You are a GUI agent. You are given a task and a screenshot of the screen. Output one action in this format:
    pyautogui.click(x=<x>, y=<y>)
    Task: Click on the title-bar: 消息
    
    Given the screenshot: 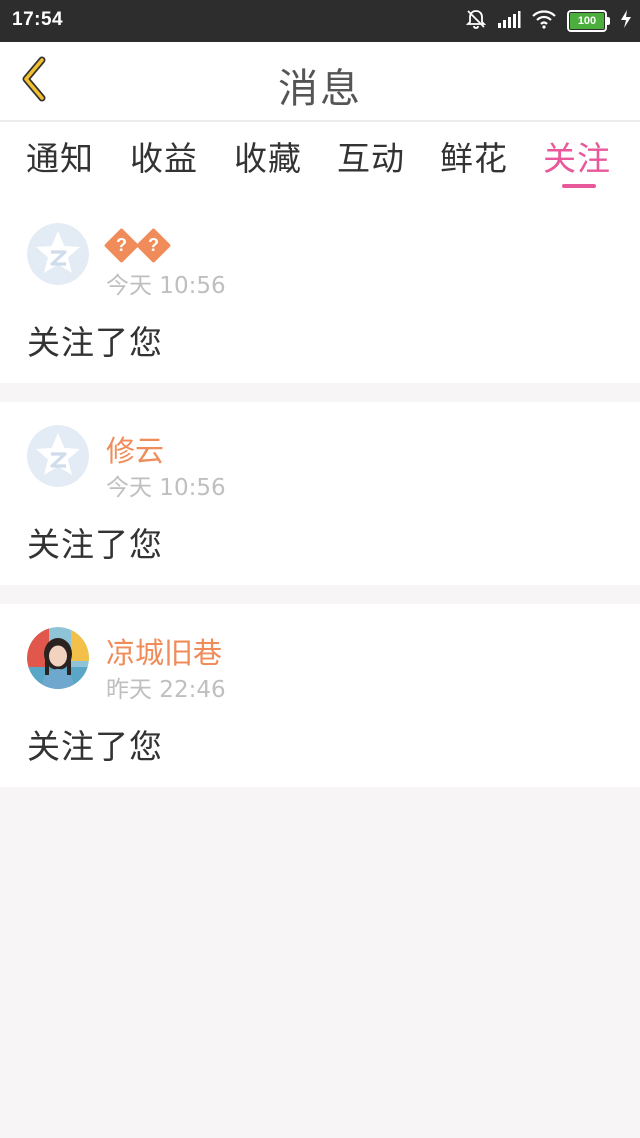 What is the action you would take?
    pyautogui.click(x=320, y=81)
    